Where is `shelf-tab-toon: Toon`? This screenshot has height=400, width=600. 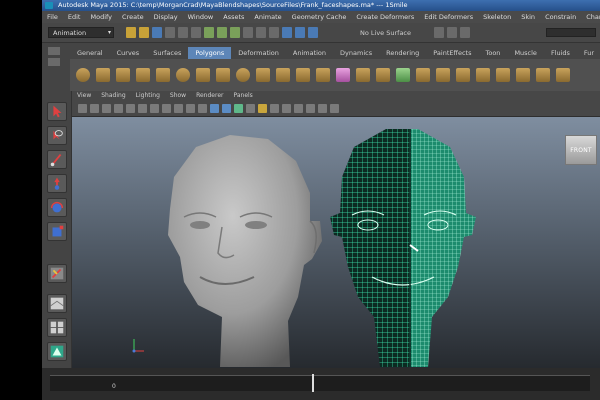 shelf-tab-toon: Toon is located at coordinates (492, 53).